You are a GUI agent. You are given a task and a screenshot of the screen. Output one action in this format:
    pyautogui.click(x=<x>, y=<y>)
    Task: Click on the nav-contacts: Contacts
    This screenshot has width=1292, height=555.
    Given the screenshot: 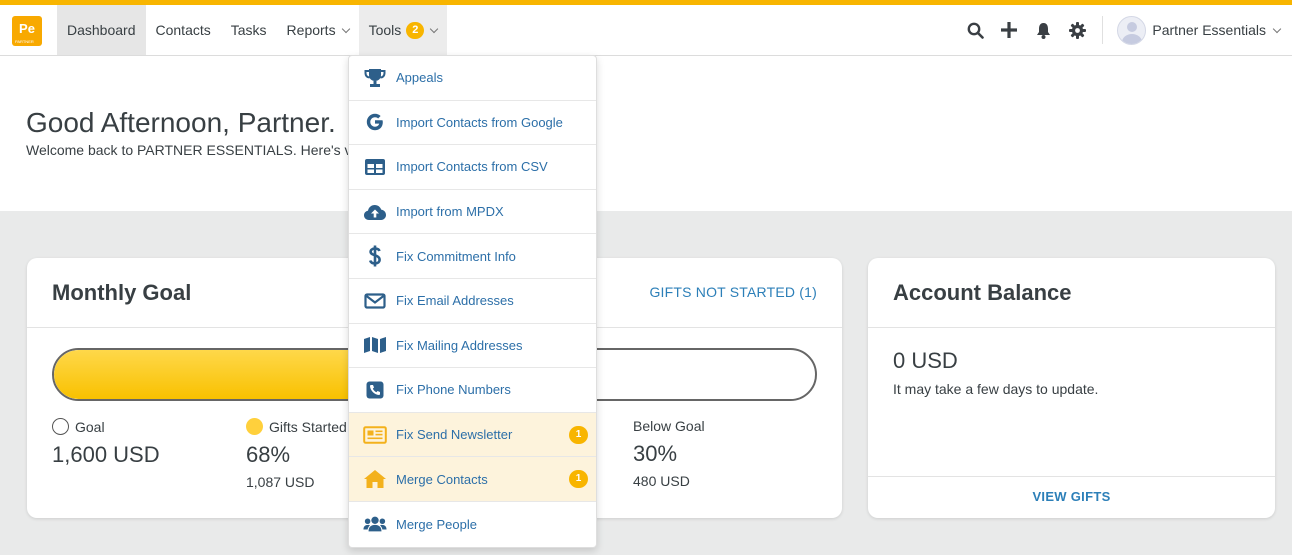 What is the action you would take?
    pyautogui.click(x=183, y=30)
    